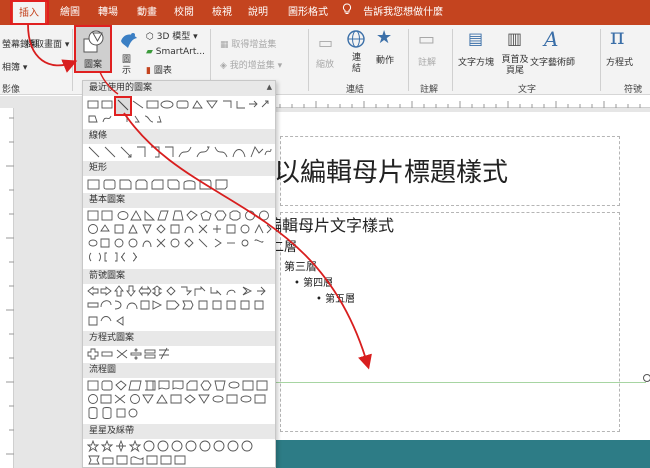 This screenshot has height=468, width=650. I want to click on tab-insert: 插入, so click(29, 13).